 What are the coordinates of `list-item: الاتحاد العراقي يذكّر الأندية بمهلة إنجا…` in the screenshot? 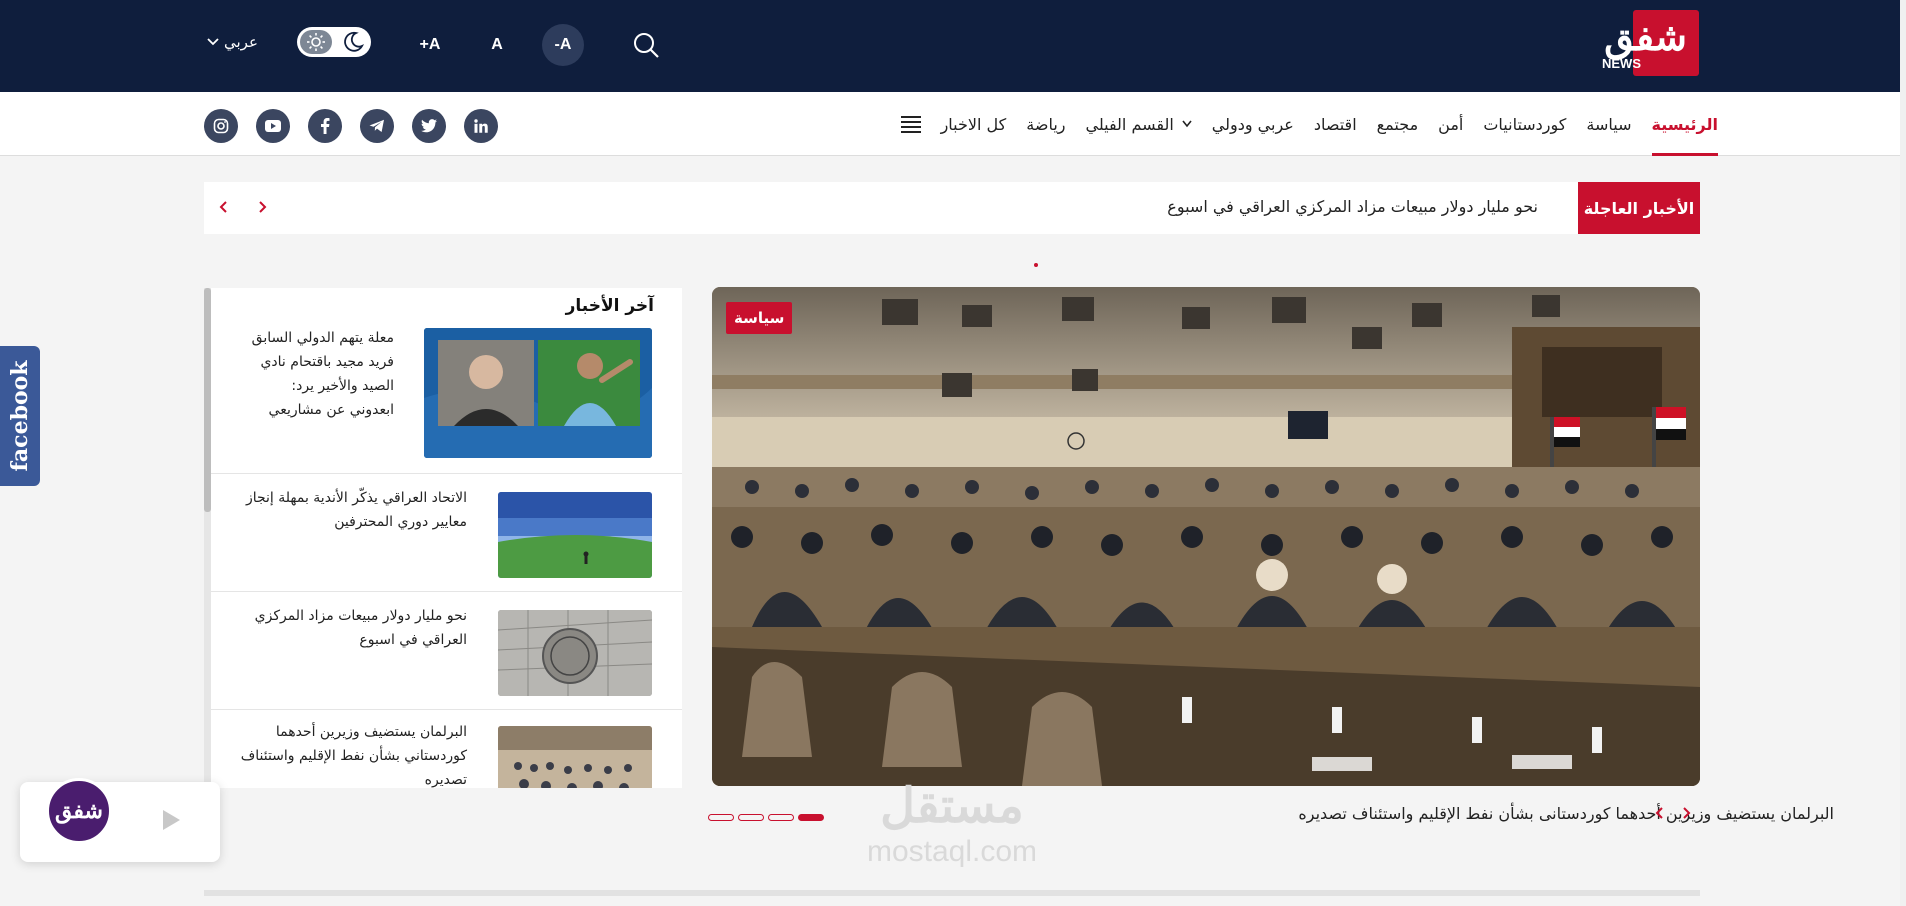 It's located at (446, 533).